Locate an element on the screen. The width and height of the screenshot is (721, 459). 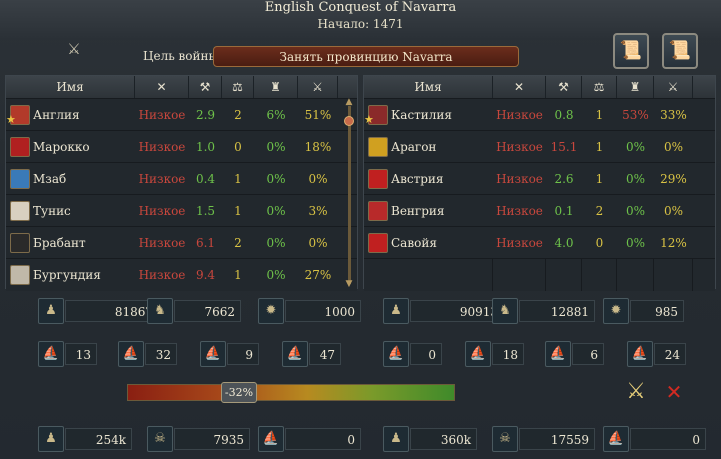
score-value: 3% is located at coordinates (318, 211).